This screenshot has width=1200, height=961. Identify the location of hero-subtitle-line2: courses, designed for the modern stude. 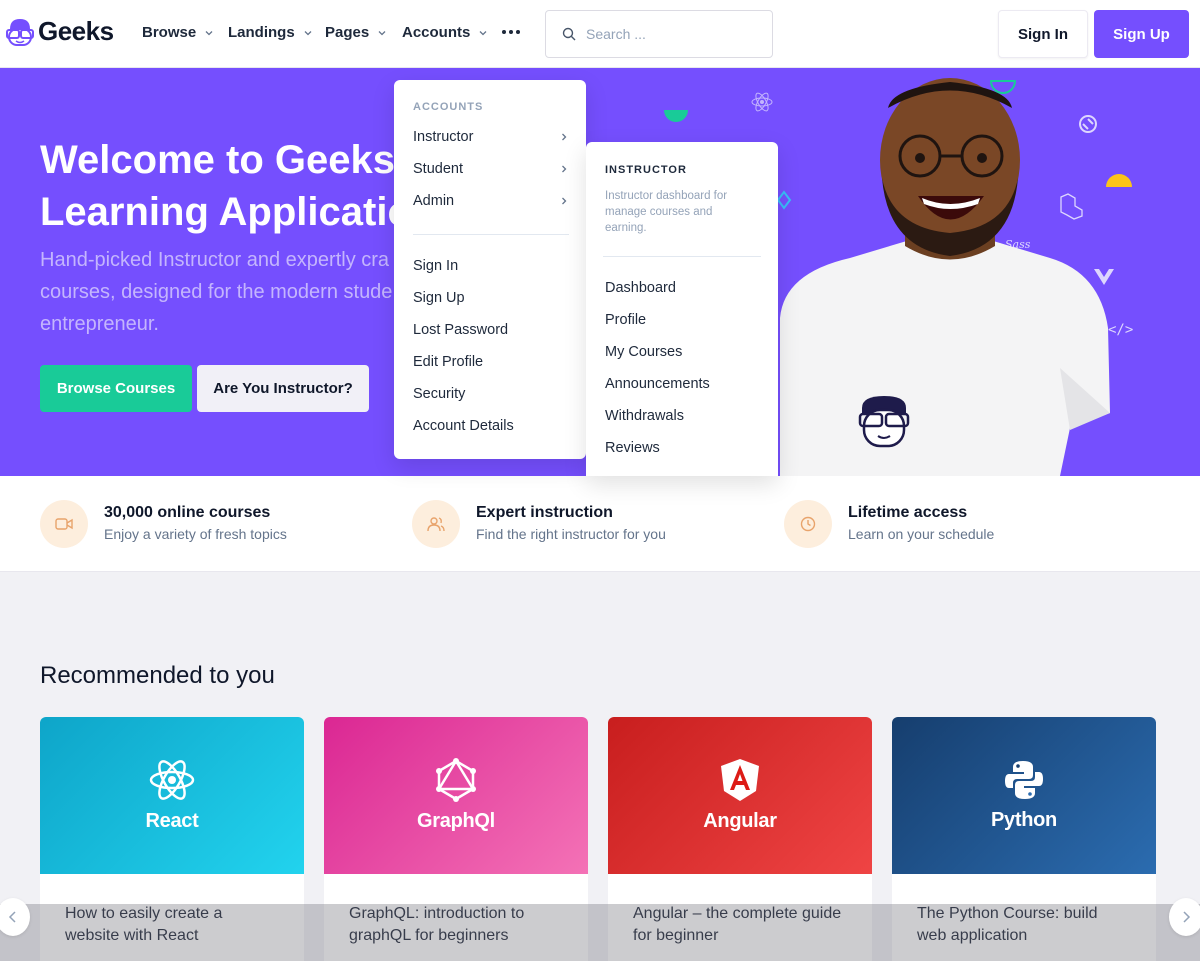
(216, 292).